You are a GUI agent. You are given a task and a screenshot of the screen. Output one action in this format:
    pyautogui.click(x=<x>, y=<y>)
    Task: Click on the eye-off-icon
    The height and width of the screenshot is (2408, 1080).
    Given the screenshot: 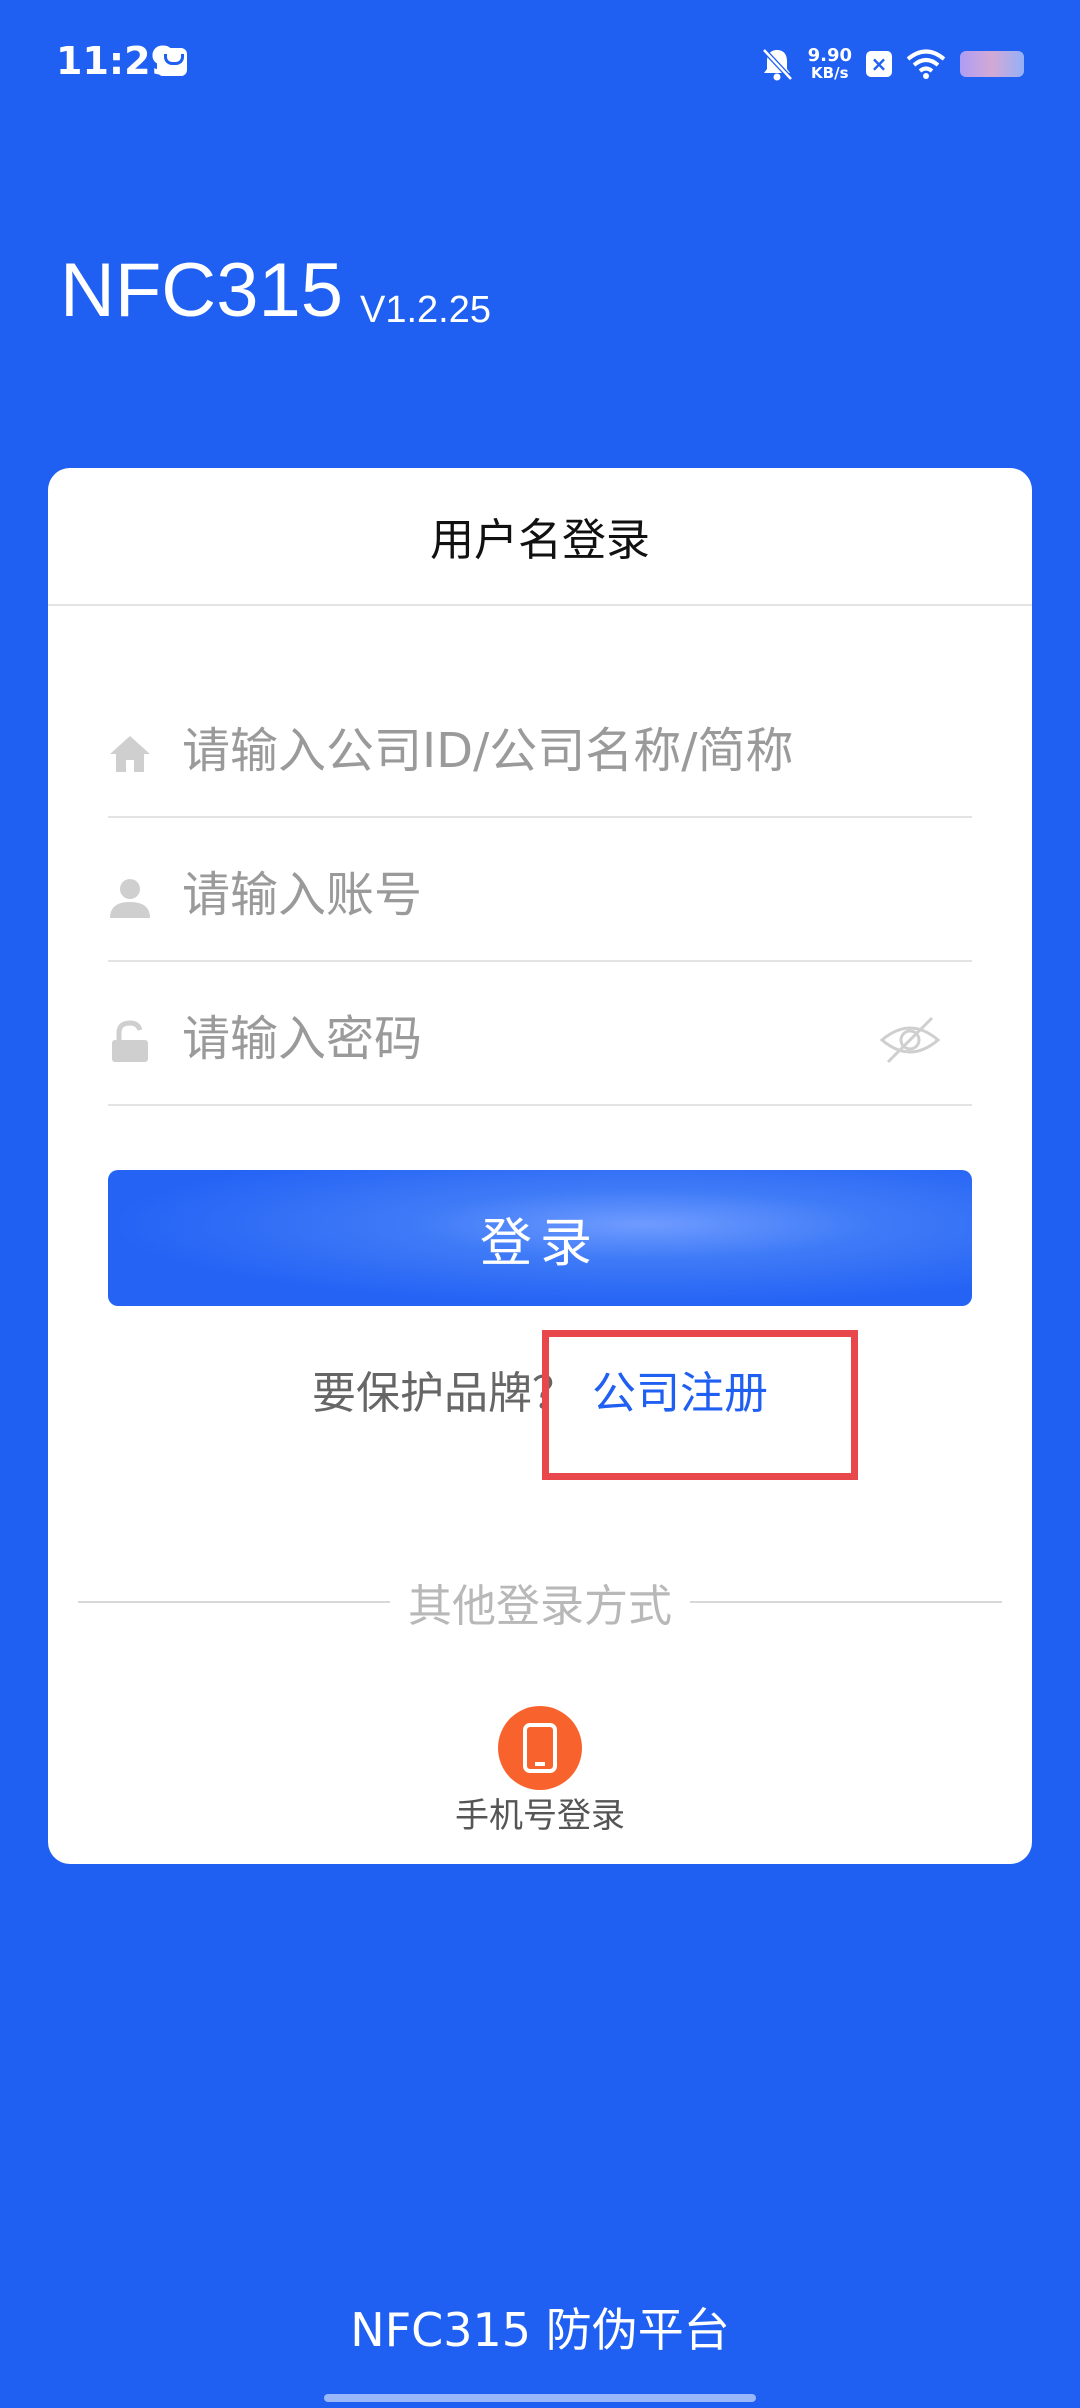 What is the action you would take?
    pyautogui.click(x=910, y=1040)
    